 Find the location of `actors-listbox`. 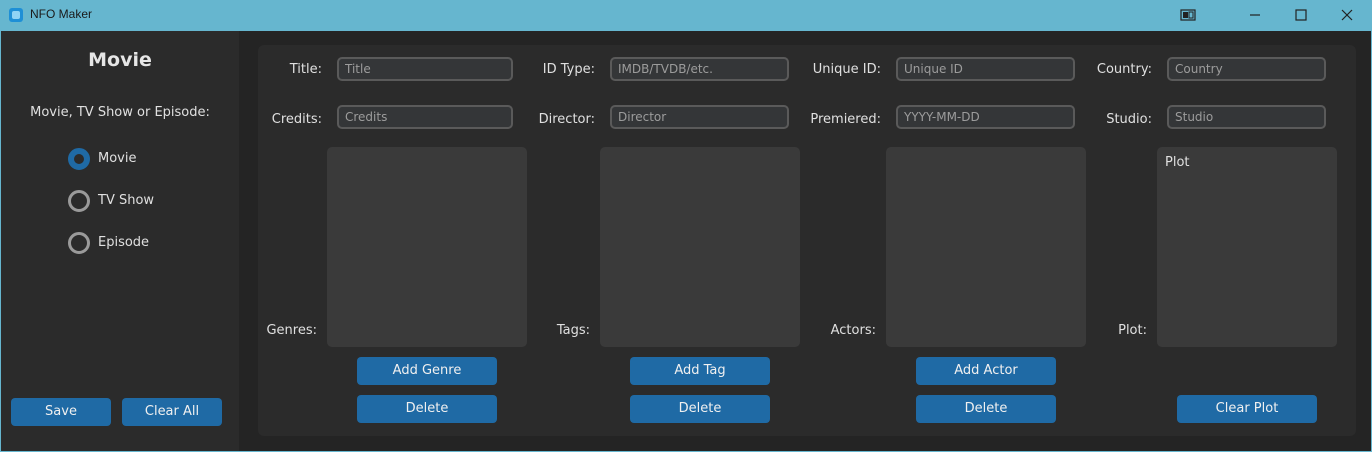

actors-listbox is located at coordinates (986, 247).